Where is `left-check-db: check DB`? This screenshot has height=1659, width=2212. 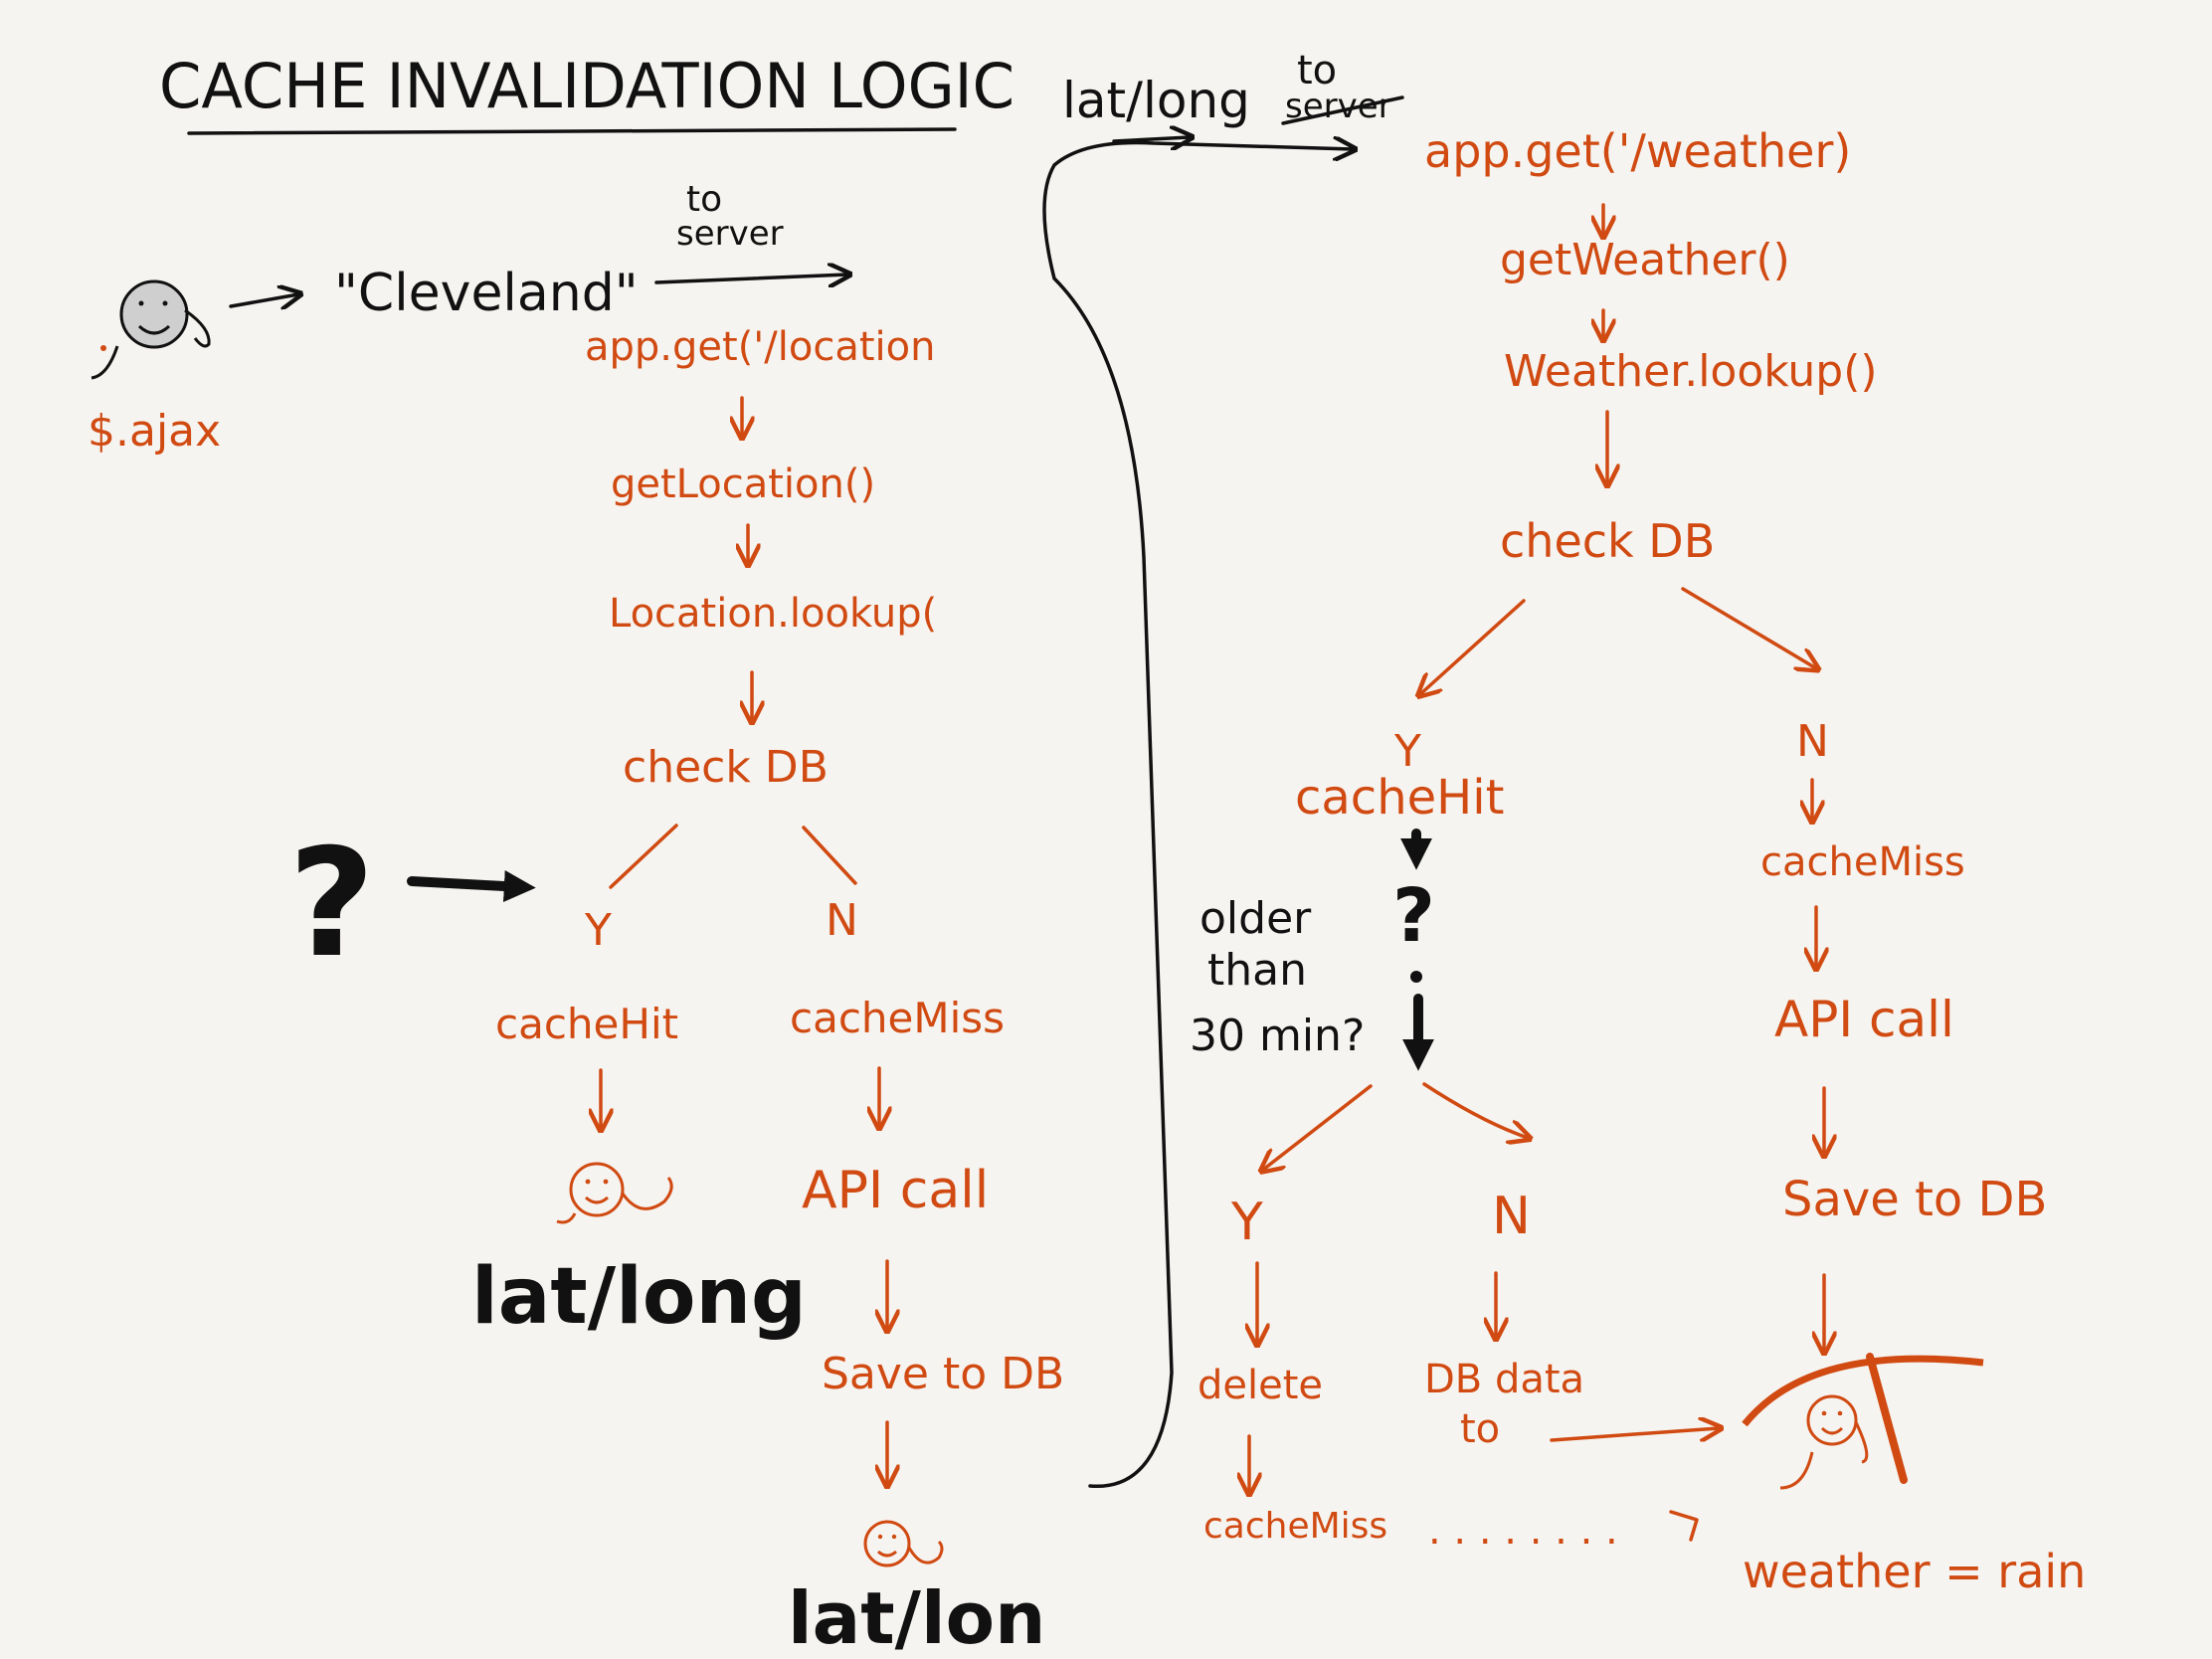
left-check-db: check DB is located at coordinates (726, 767).